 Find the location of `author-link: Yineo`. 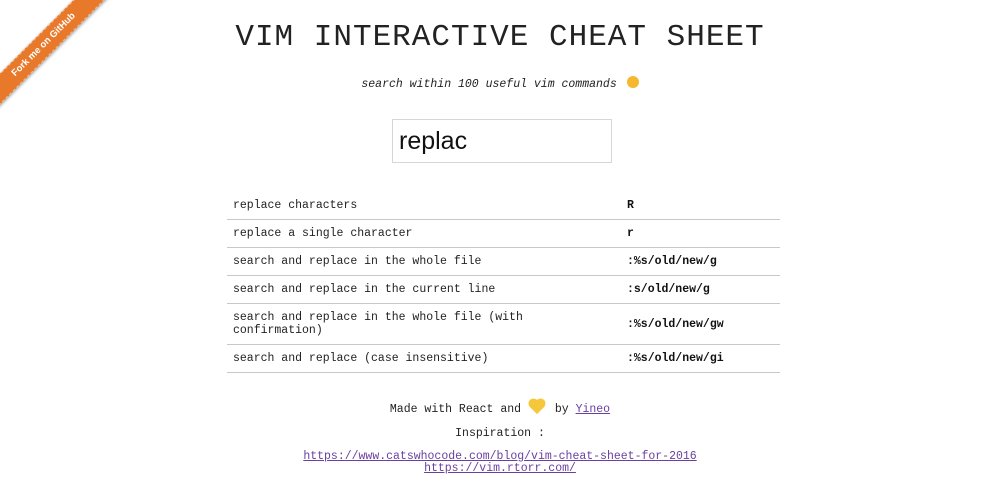

author-link: Yineo is located at coordinates (593, 409).